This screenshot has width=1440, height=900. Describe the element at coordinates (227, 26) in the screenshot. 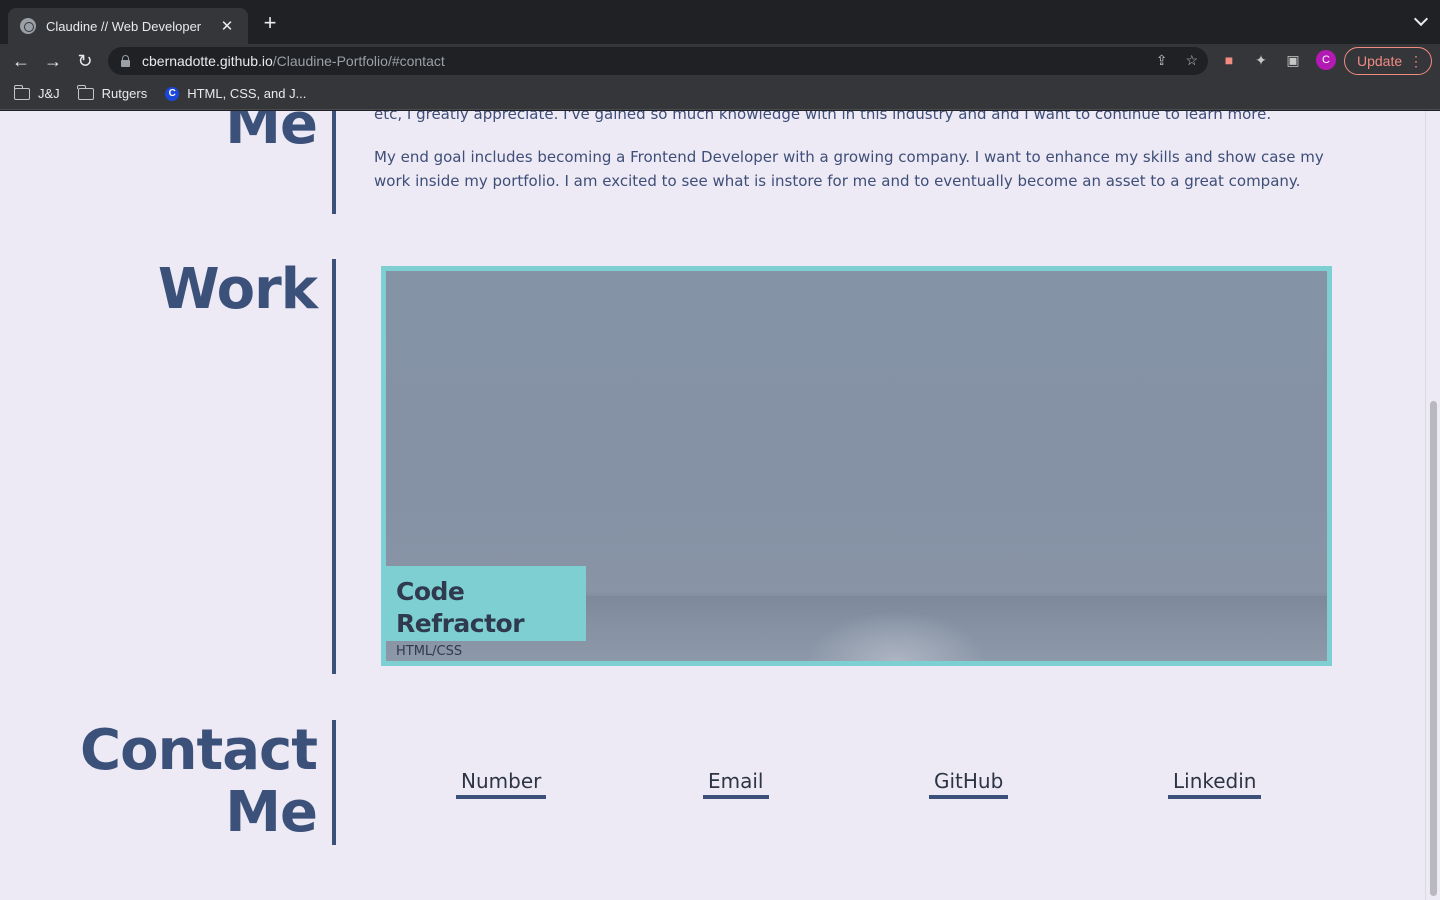

I see `close-tab-icon: ✕` at that location.